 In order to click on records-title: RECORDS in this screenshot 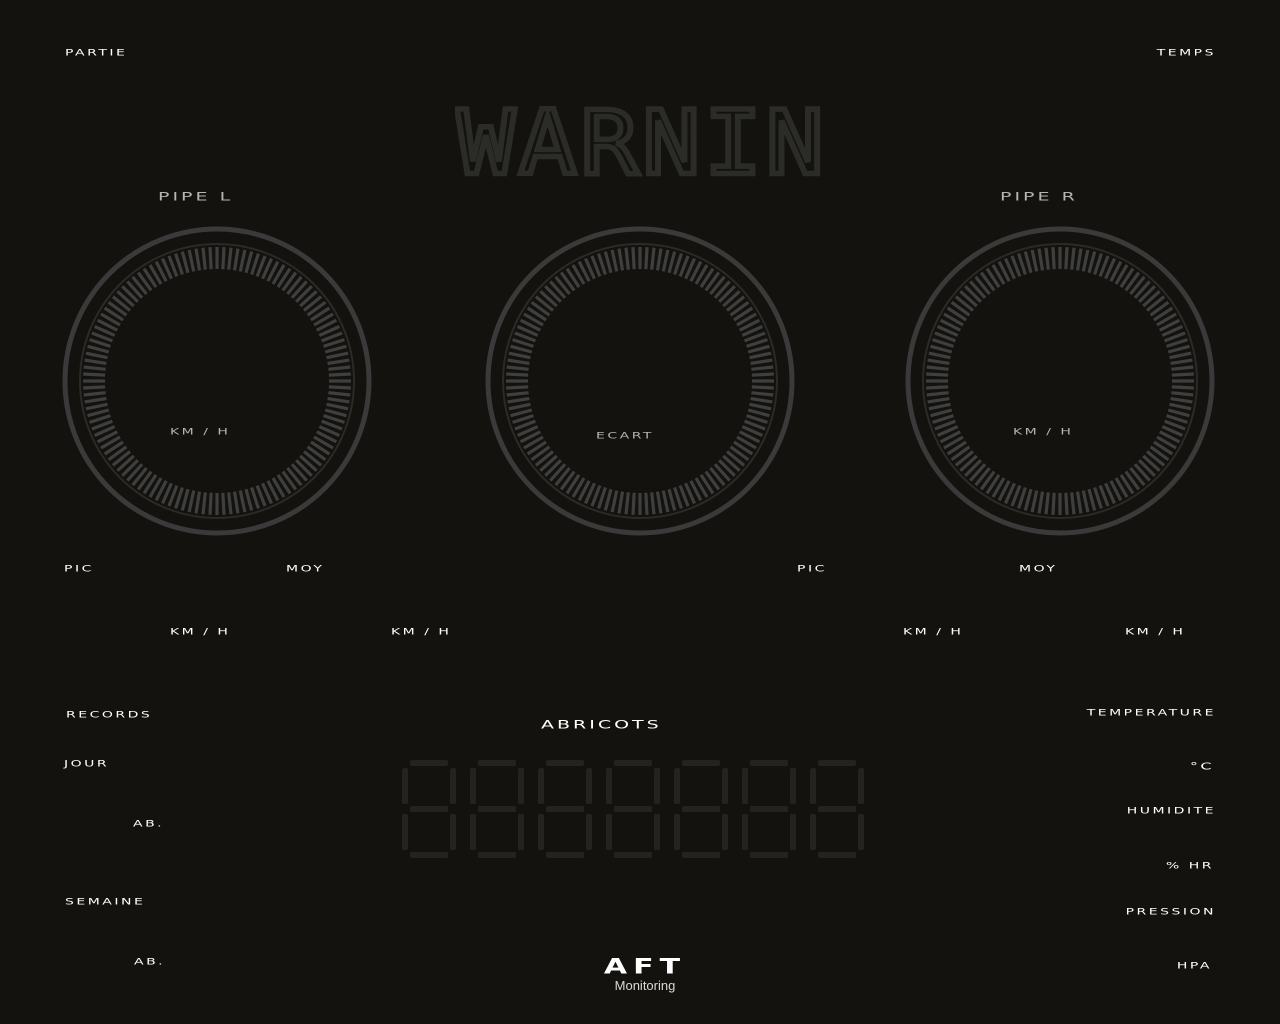, I will do `click(109, 715)`.